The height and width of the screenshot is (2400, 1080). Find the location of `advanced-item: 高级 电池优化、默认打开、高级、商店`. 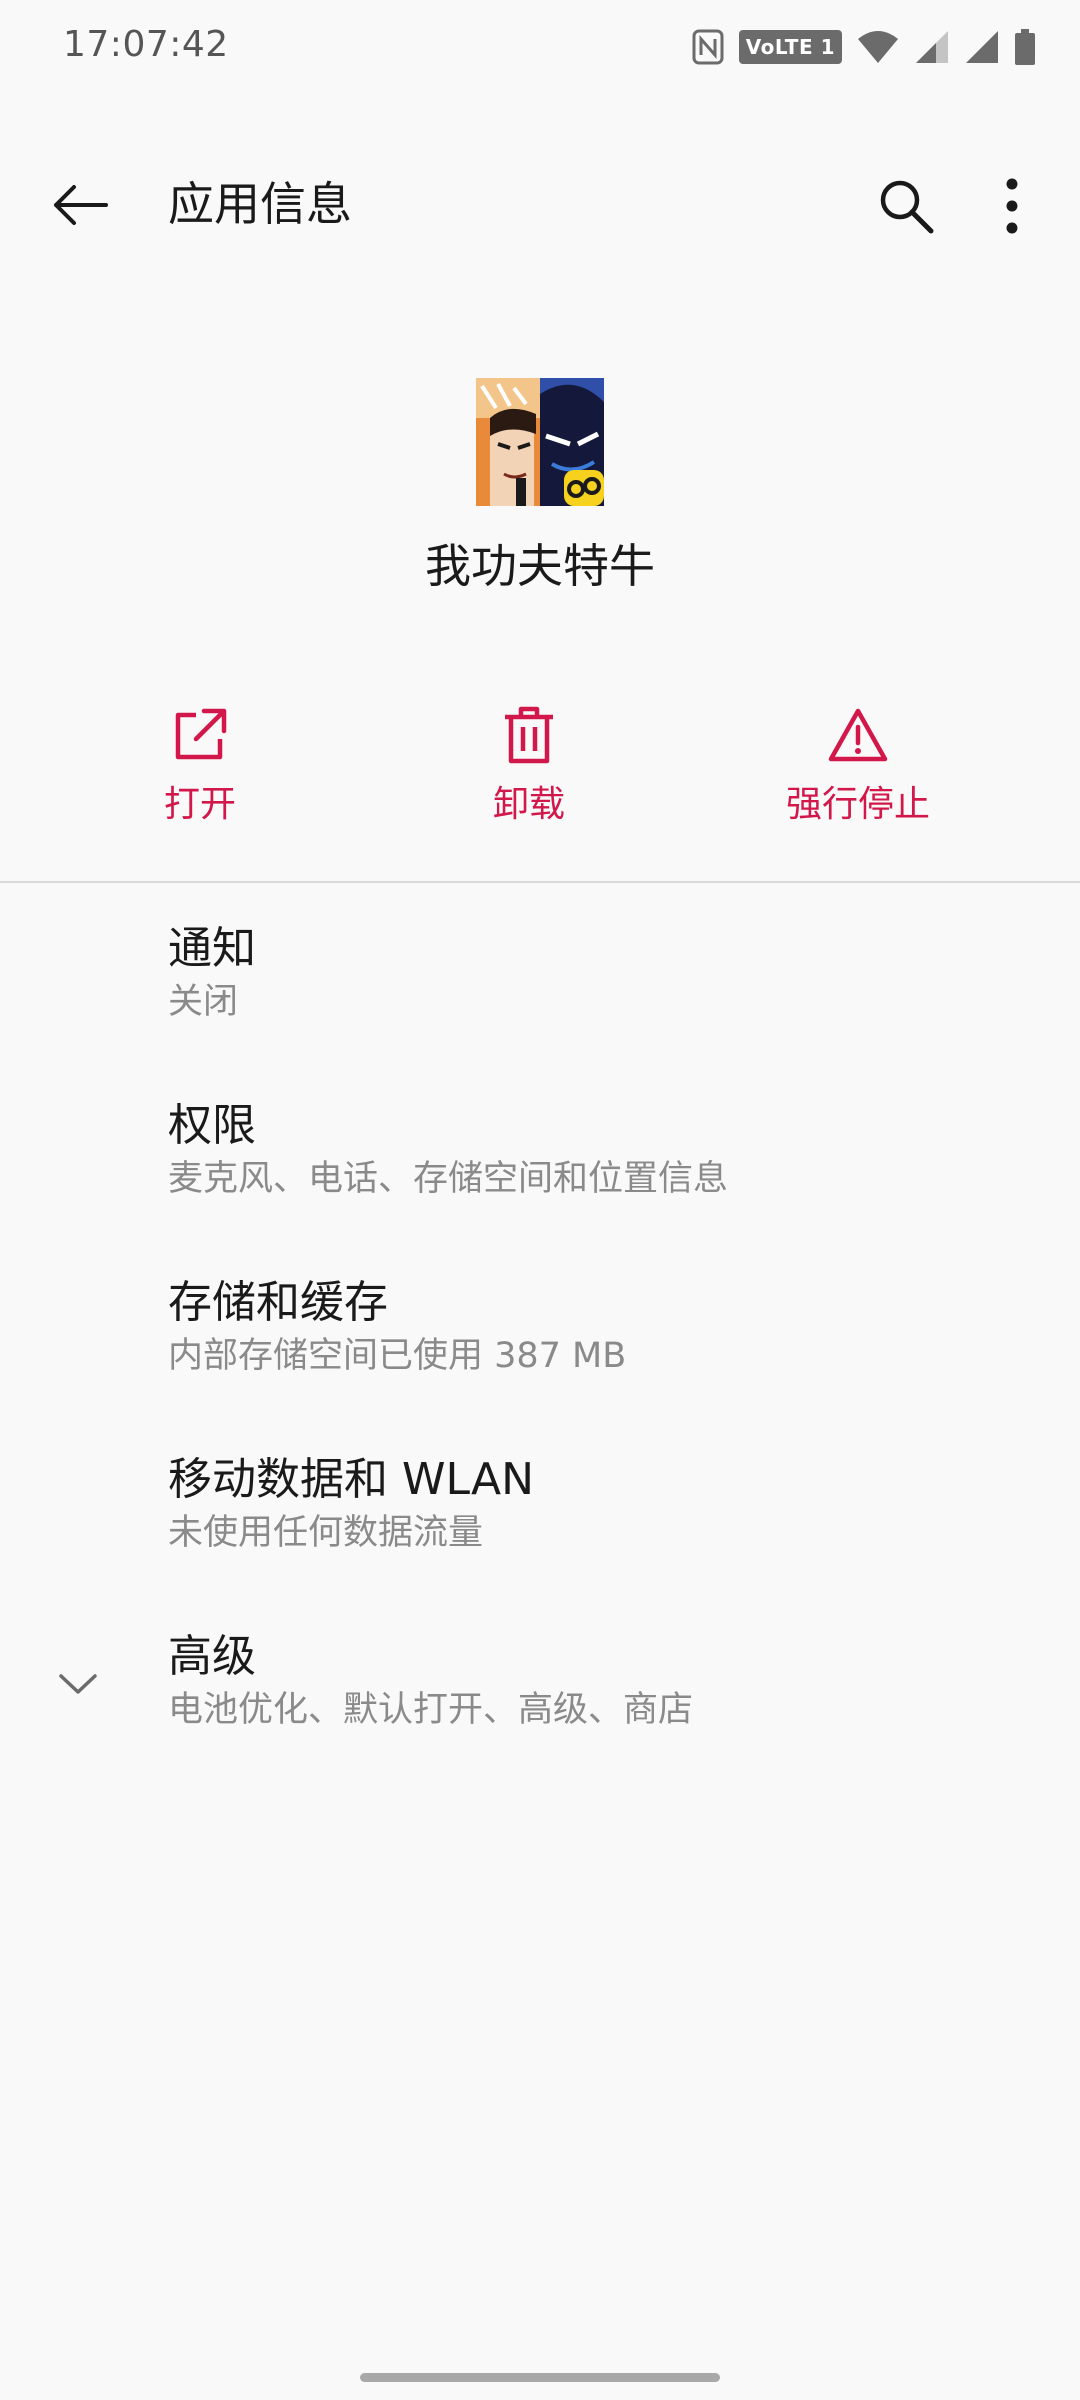

advanced-item: 高级 电池优化、默认打开、高级、商店 is located at coordinates (540, 1716).